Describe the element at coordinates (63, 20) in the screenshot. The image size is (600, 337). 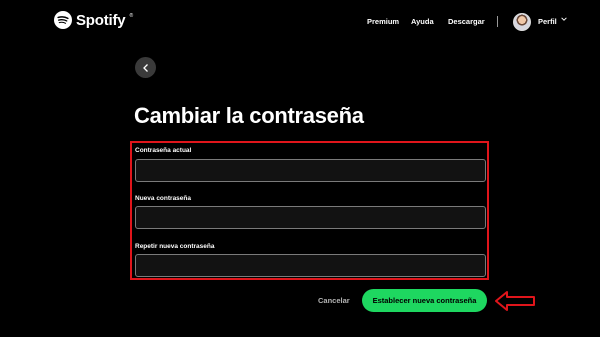
I see `spotify-logo-icon` at that location.